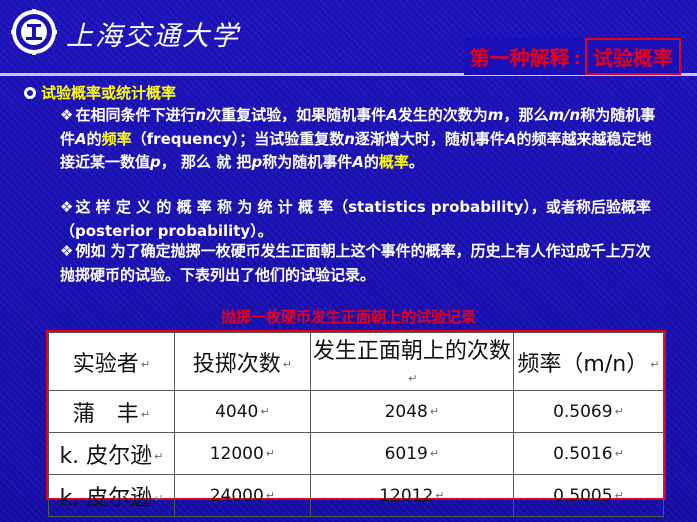 This screenshot has width=697, height=522. I want to click on circle-bullet-icon, so click(30, 92).